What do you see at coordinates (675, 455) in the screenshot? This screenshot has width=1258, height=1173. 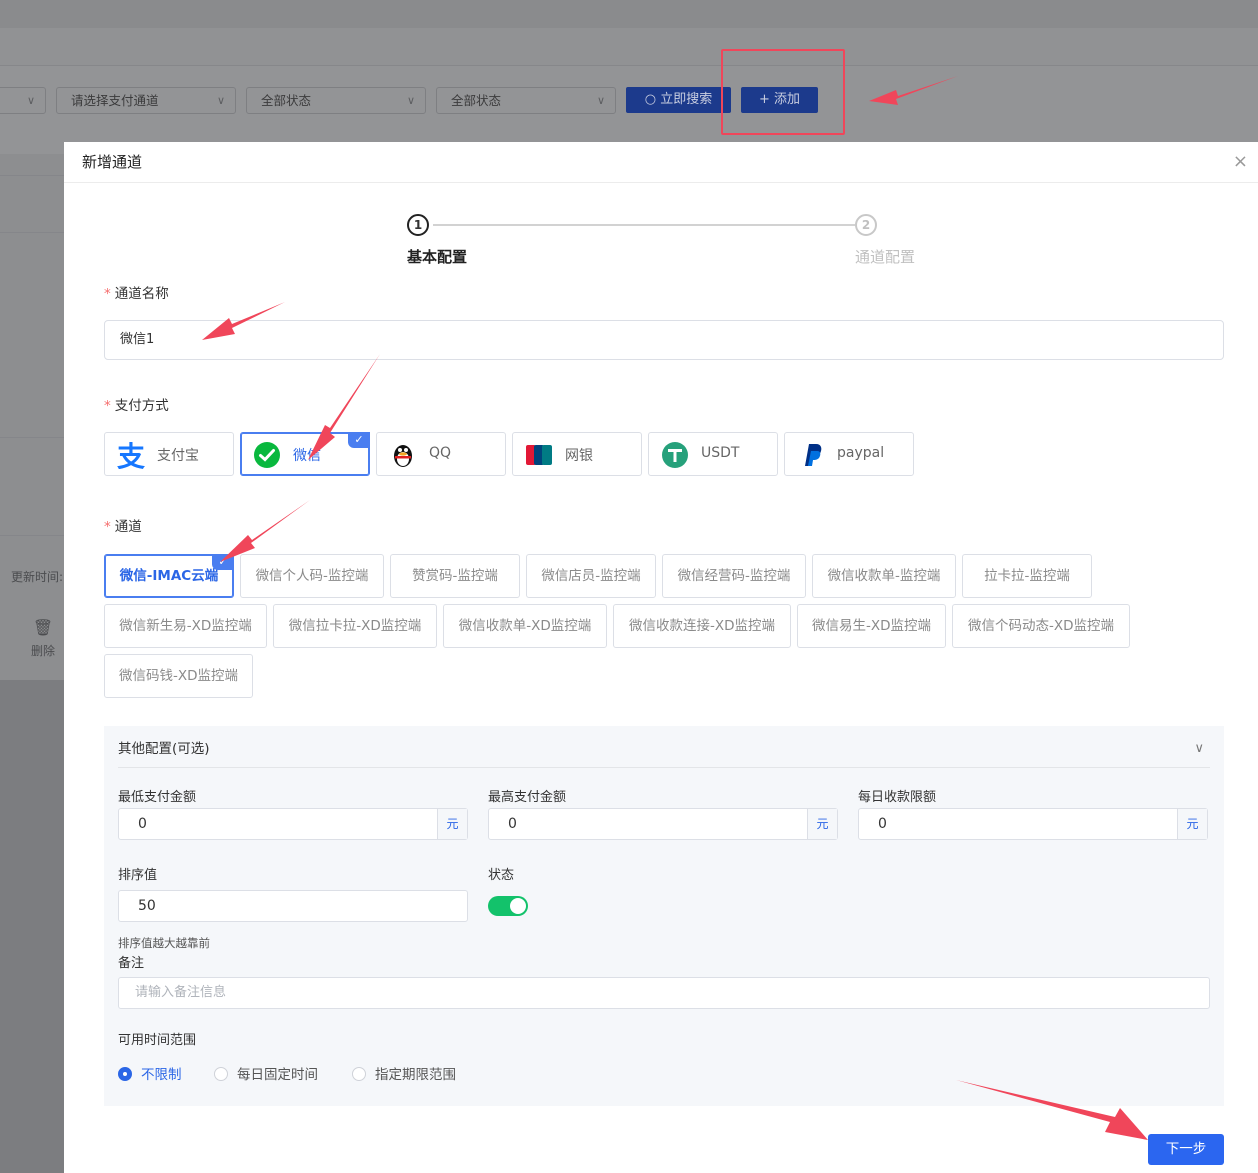 I see `usdt-icon` at bounding box center [675, 455].